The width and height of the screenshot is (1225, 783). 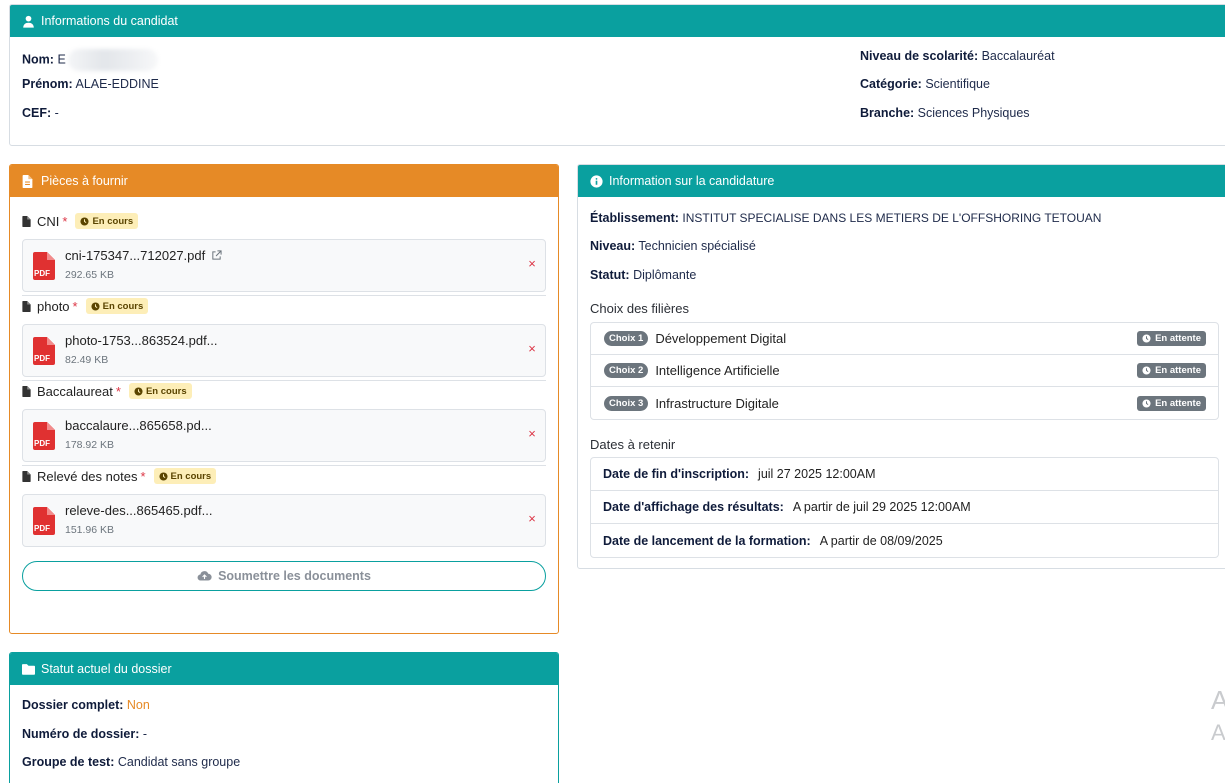 What do you see at coordinates (204, 576) in the screenshot?
I see `cloud-upload-icon` at bounding box center [204, 576].